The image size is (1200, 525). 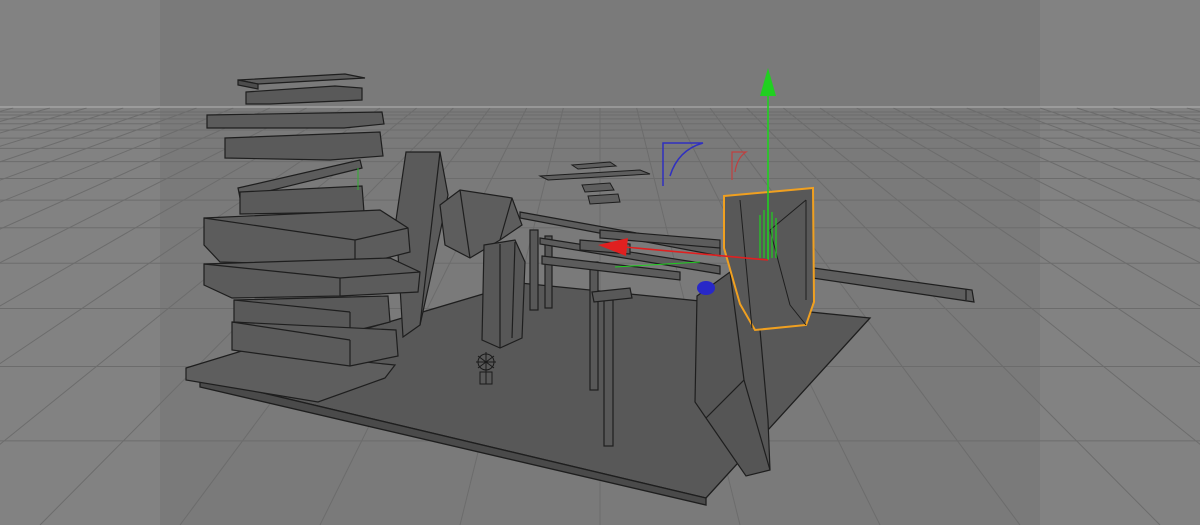 I want to click on safe-frame-left, so click(x=80, y=262).